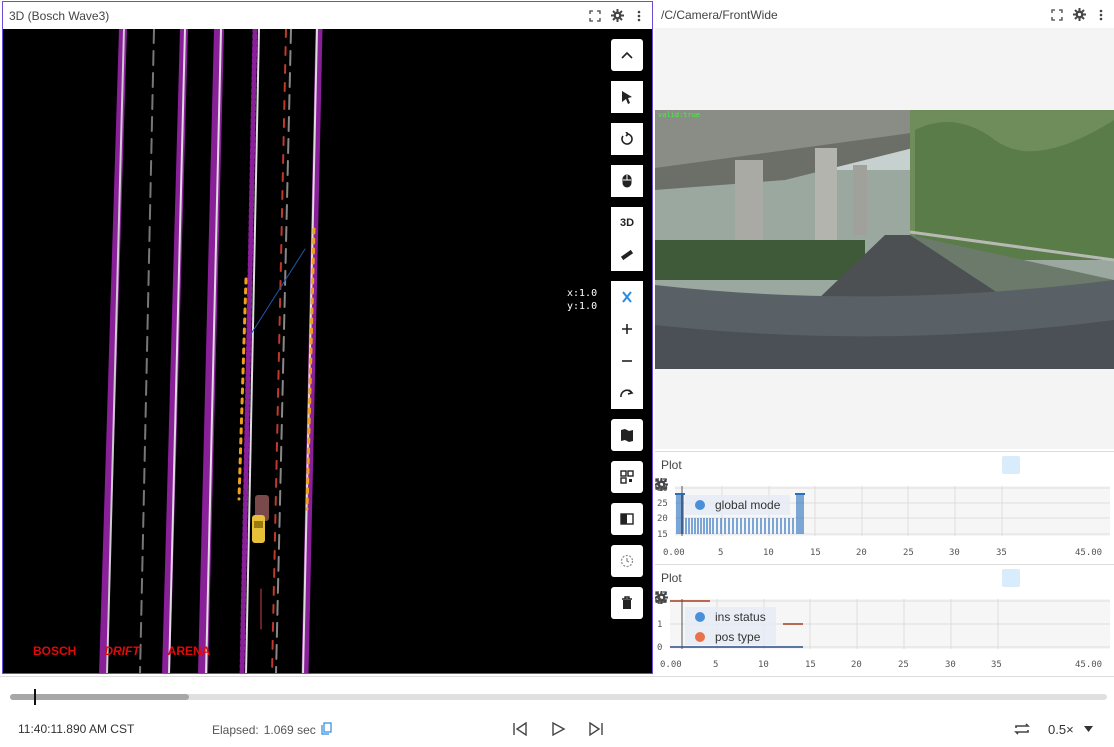 The width and height of the screenshot is (1114, 747). What do you see at coordinates (720, 553) in the screenshot?
I see `plot1-xtick: 5` at bounding box center [720, 553].